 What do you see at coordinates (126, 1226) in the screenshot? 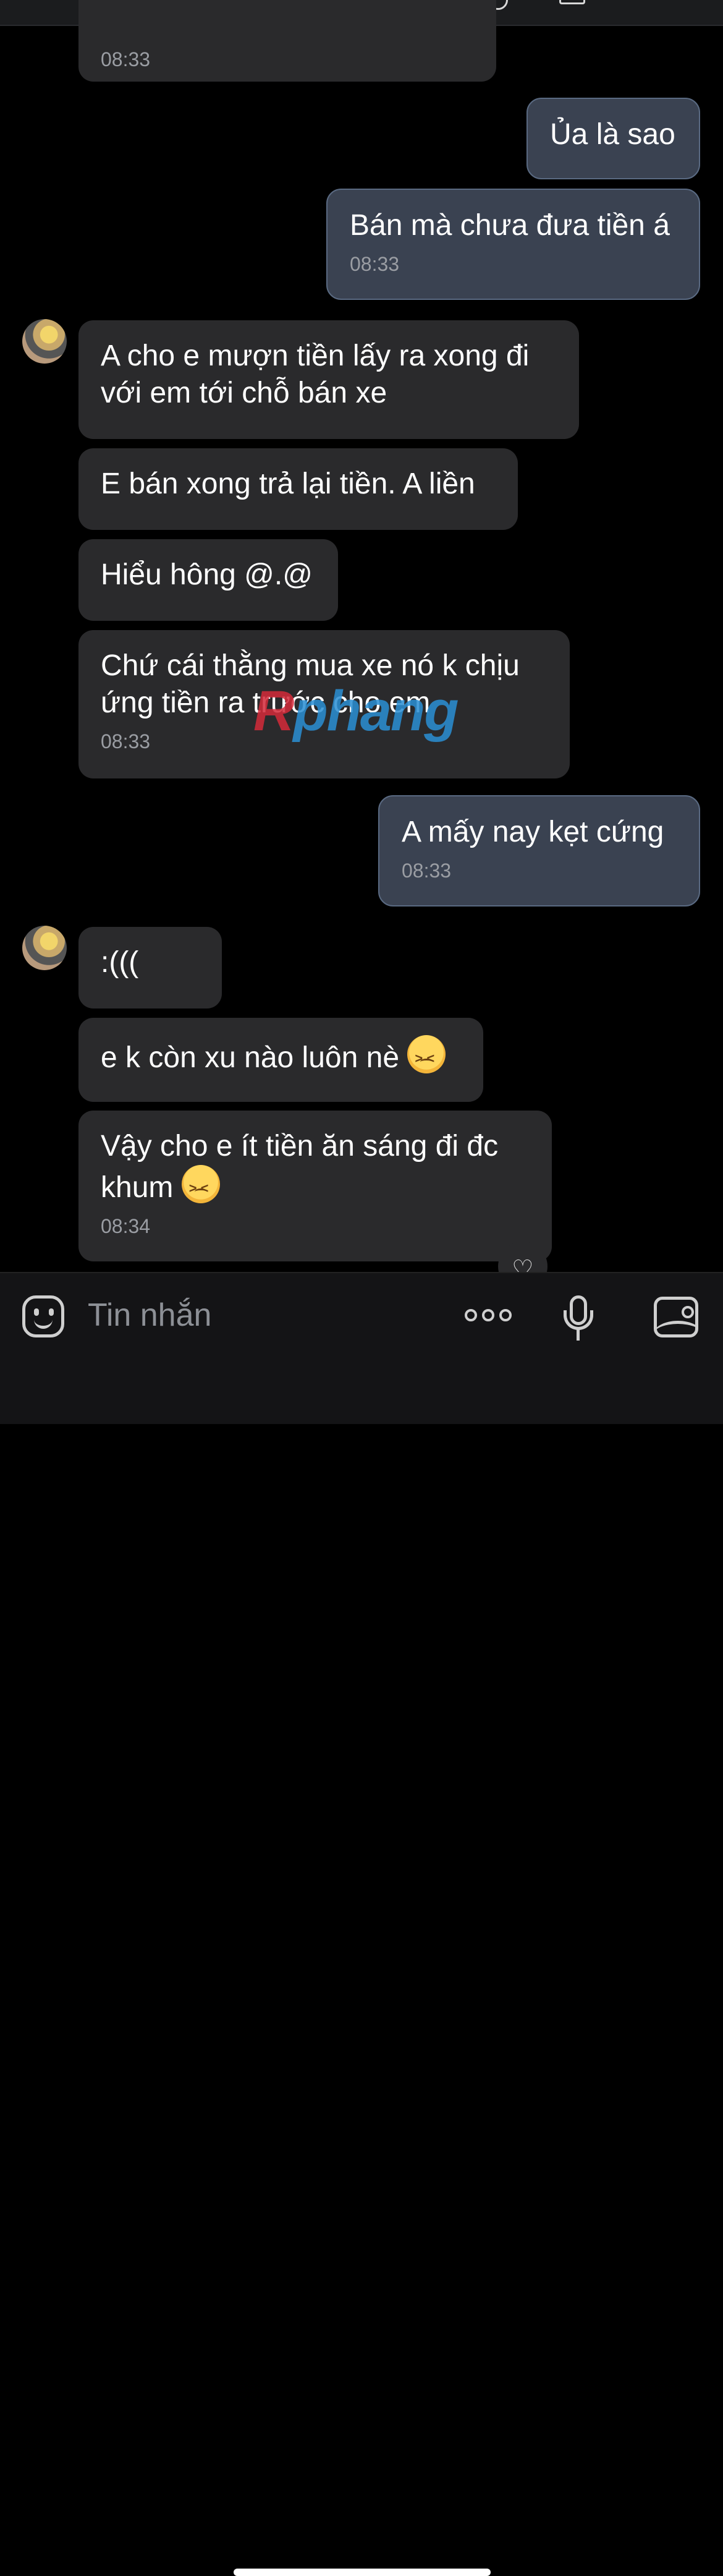
I see `message-time: 08:34` at bounding box center [126, 1226].